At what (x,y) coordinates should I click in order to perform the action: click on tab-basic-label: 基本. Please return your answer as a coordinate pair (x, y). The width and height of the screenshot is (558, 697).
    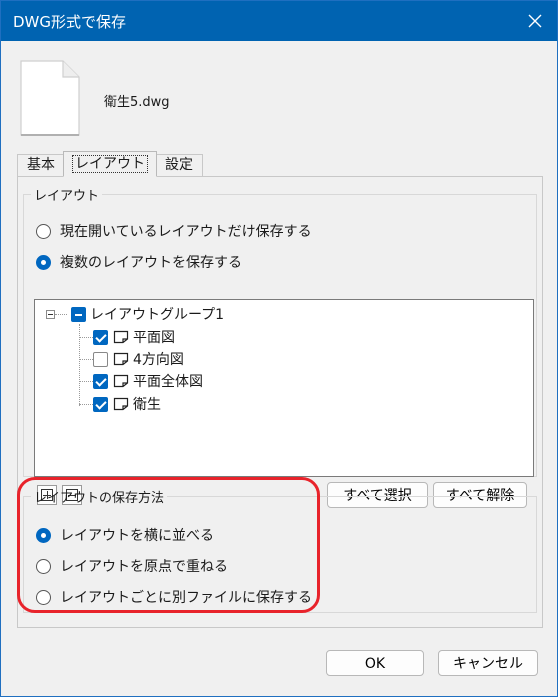
    Looking at the image, I should click on (41, 165).